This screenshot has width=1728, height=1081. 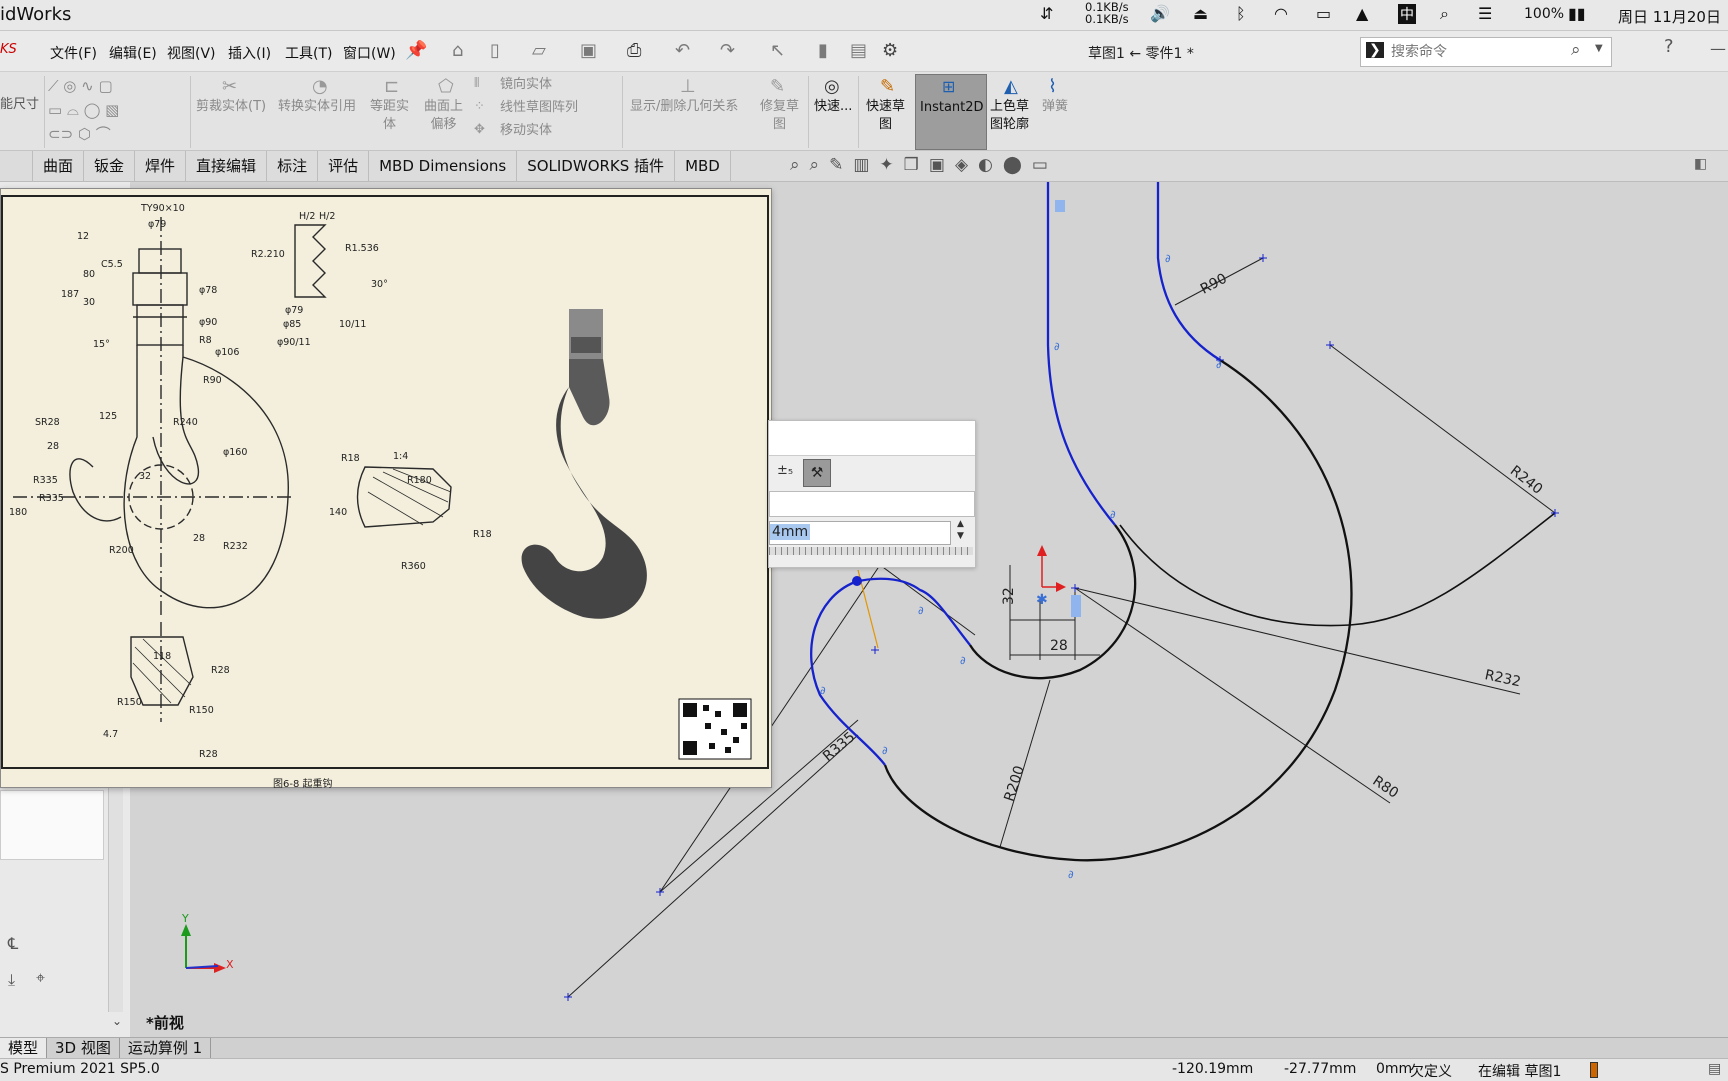 I want to click on menu-insert: 插入(I), so click(x=249, y=53).